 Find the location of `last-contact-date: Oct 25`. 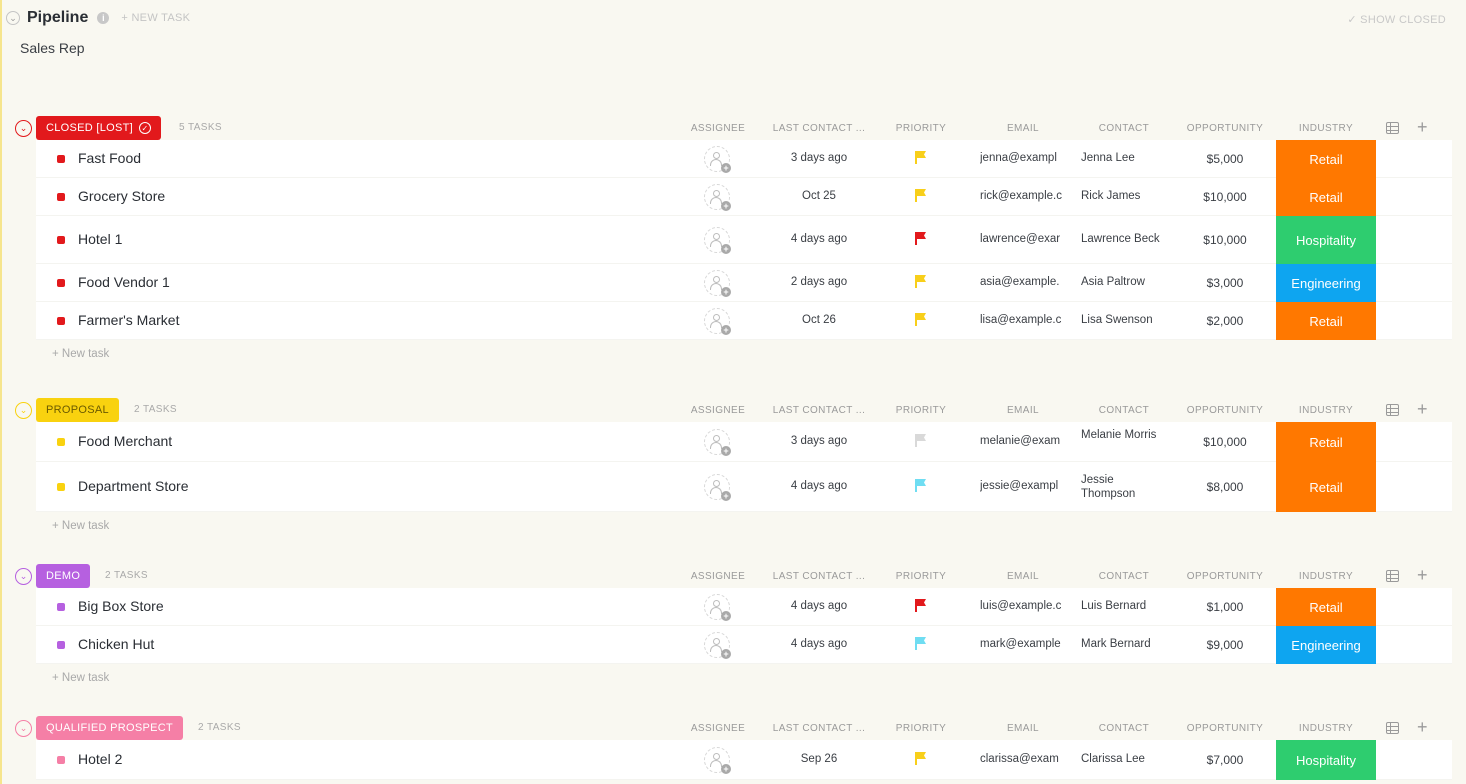

last-contact-date: Oct 25 is located at coordinates (819, 196).